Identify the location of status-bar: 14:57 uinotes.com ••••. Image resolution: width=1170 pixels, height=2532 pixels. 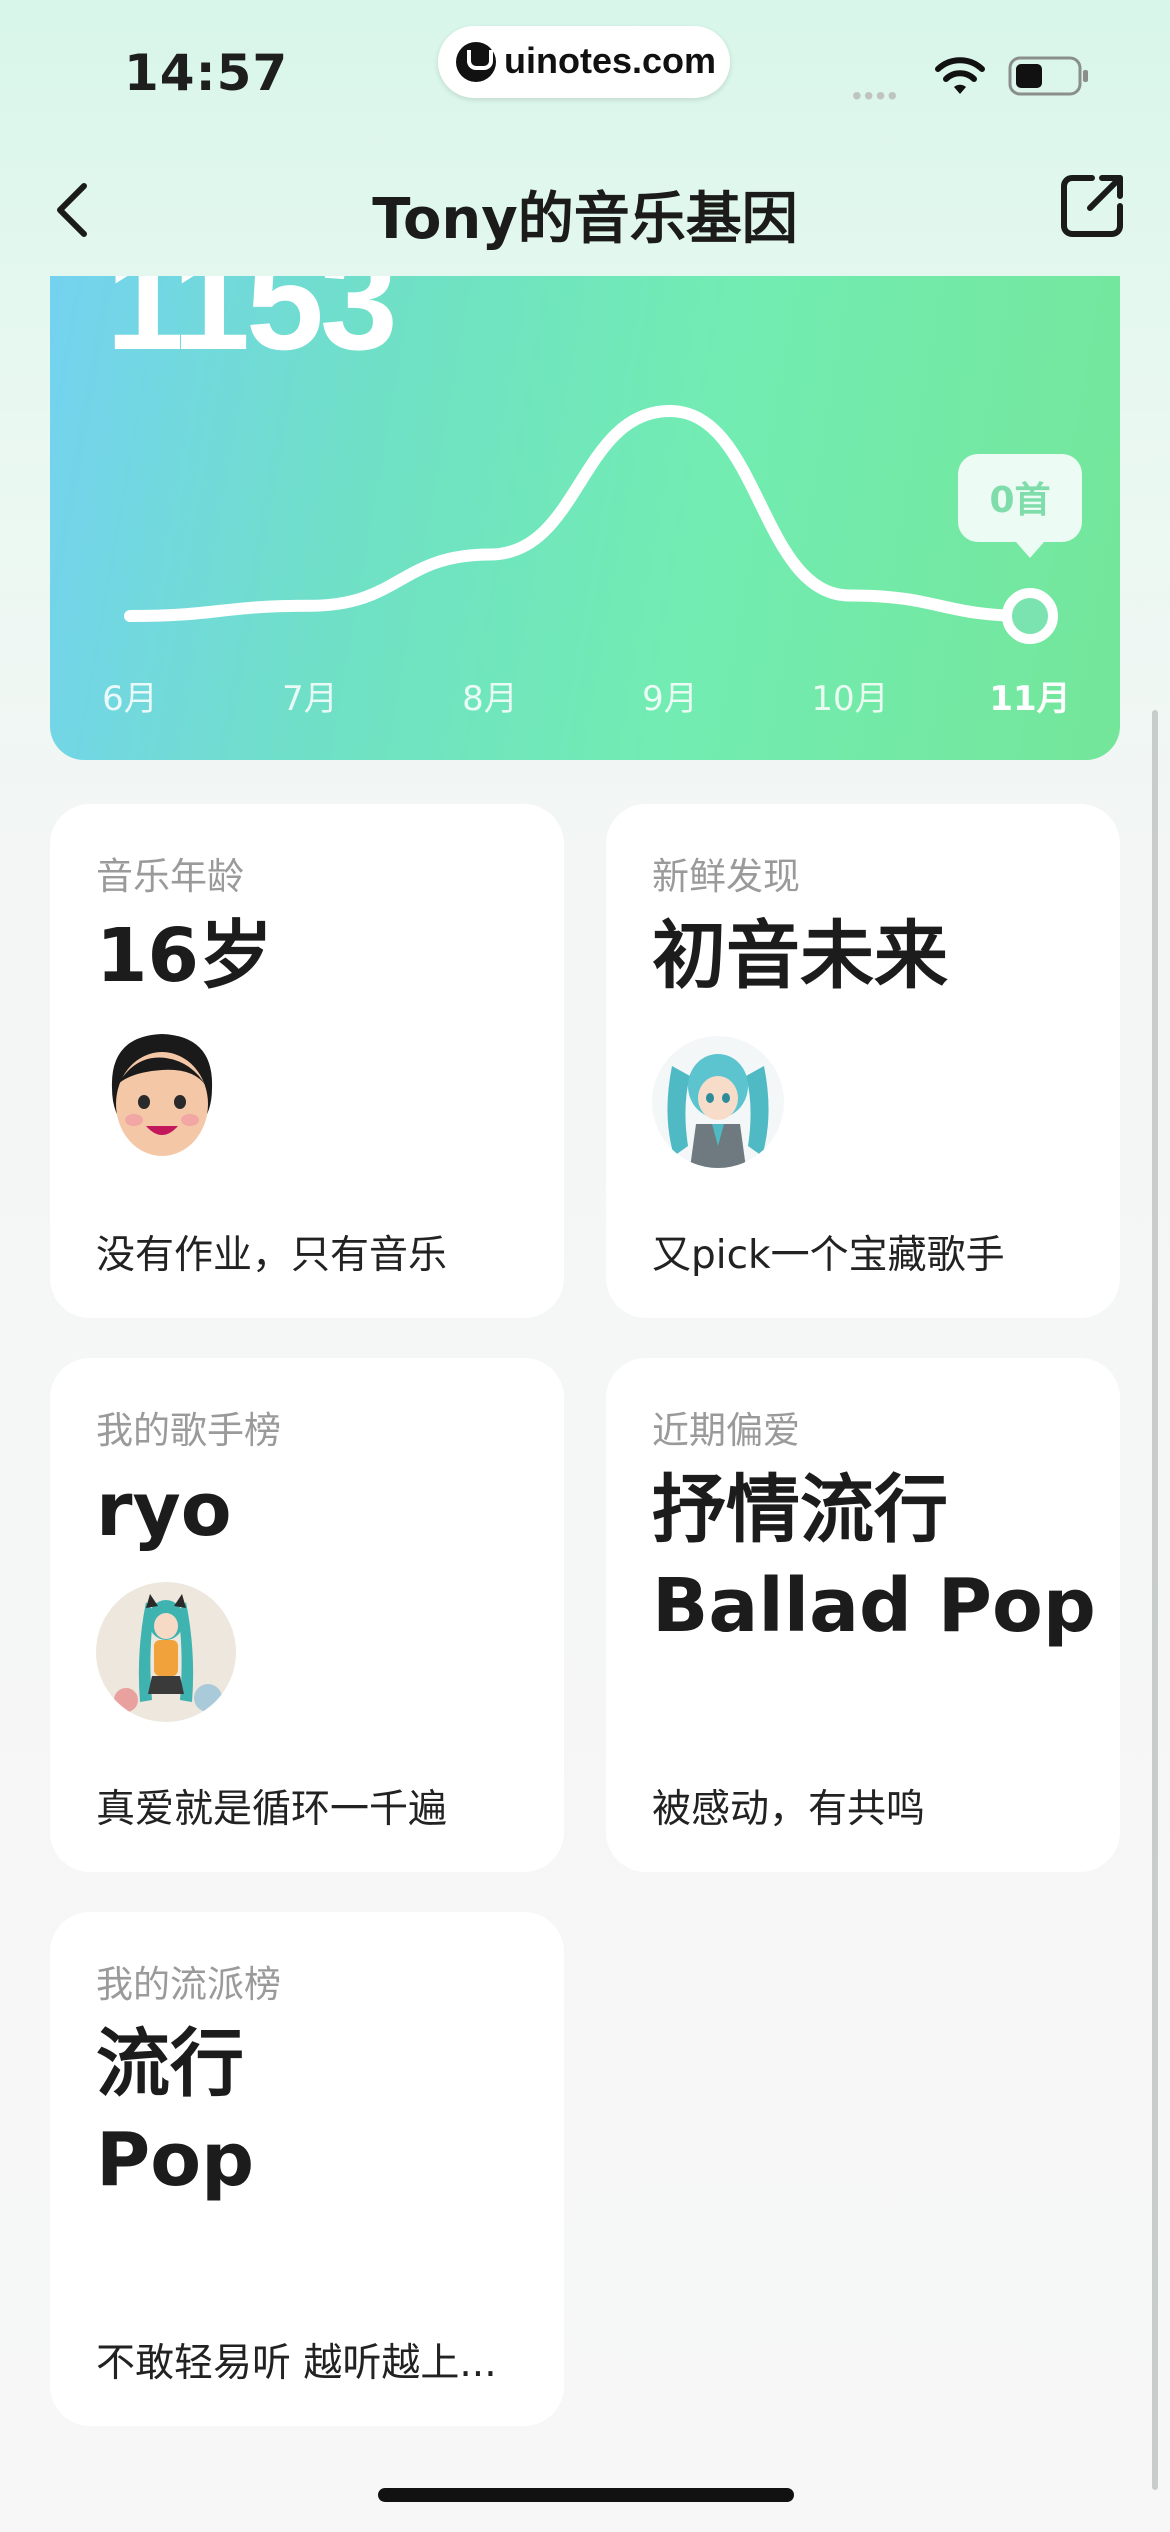
(585, 75).